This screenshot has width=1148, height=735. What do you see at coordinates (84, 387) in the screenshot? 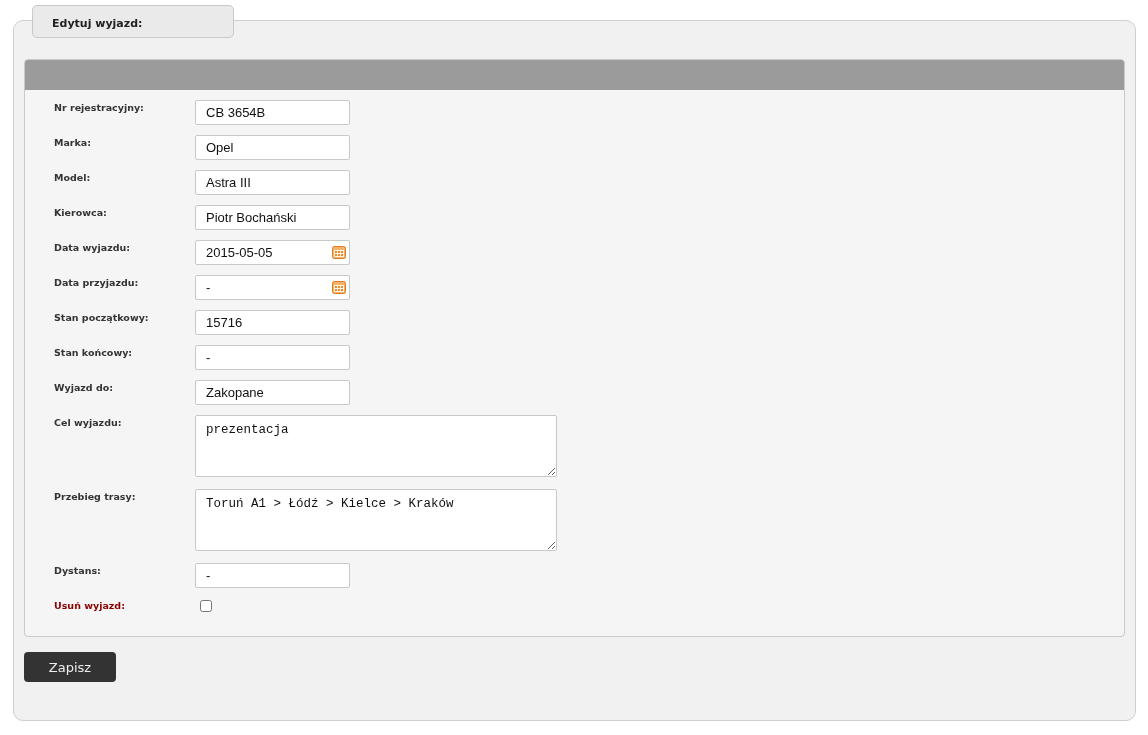
I see `field-label: Wyjazd do:` at bounding box center [84, 387].